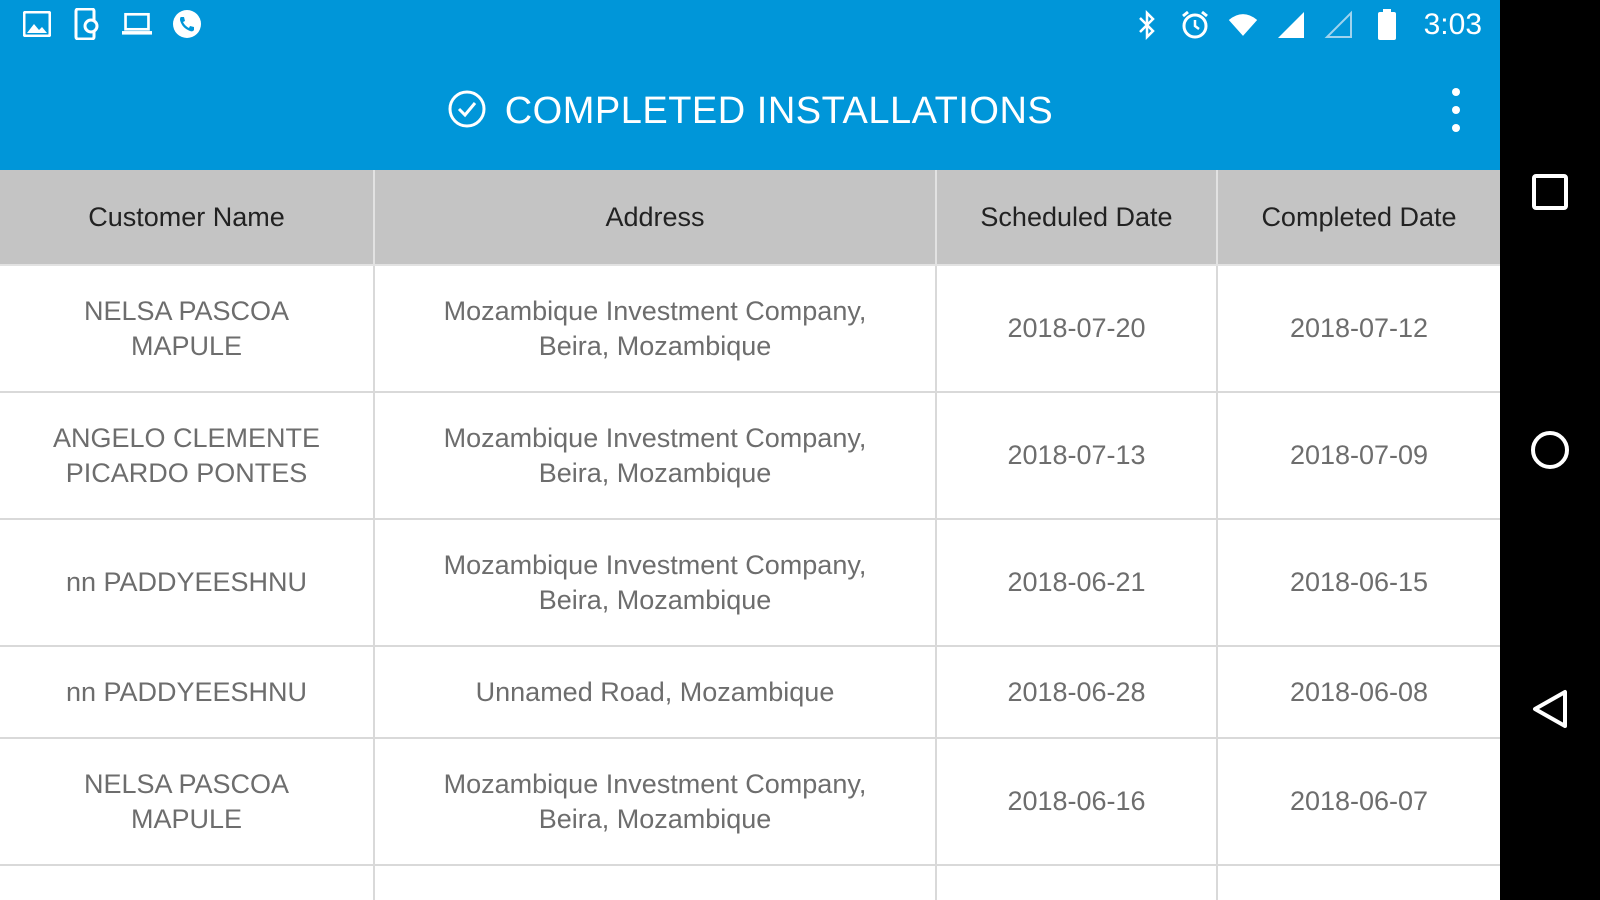 This screenshot has height=900, width=1600. I want to click on cell-scheduled-date: 2018-06-28, so click(1077, 692).